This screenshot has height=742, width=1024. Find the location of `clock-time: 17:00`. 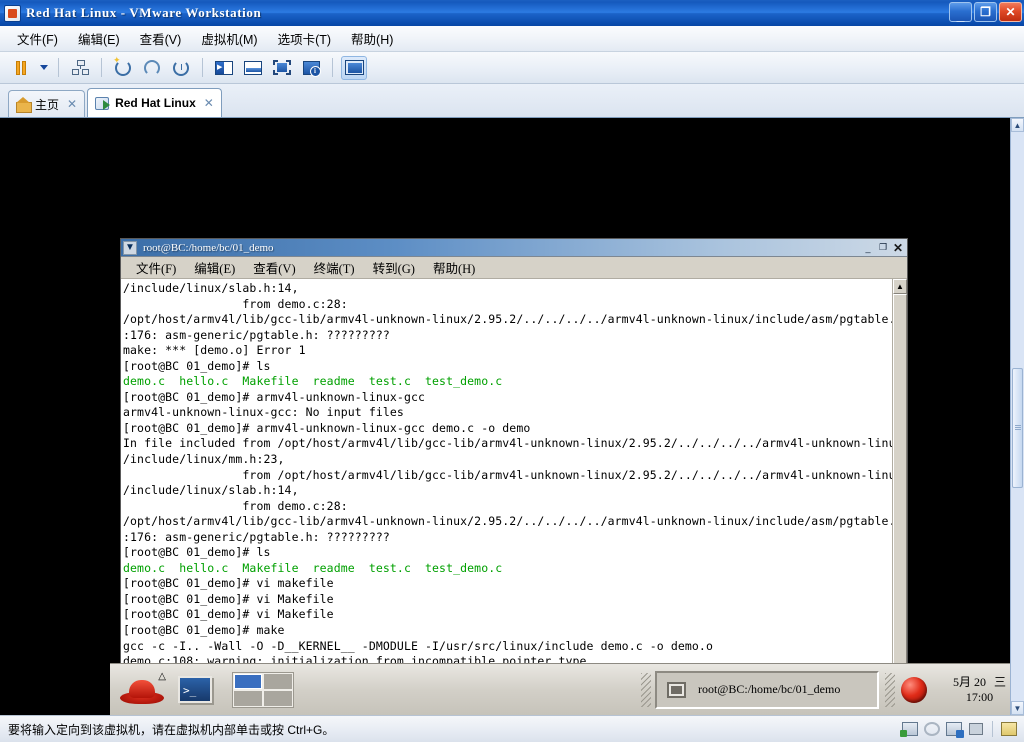

clock-time: 17:00 is located at coordinates (979, 696).